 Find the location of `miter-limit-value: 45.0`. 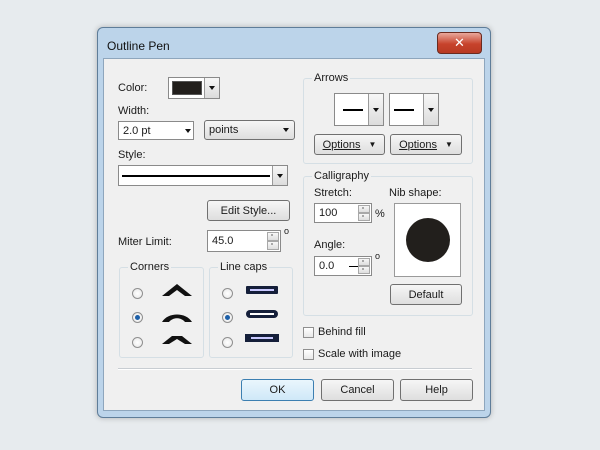

miter-limit-value: 45.0 is located at coordinates (223, 241).